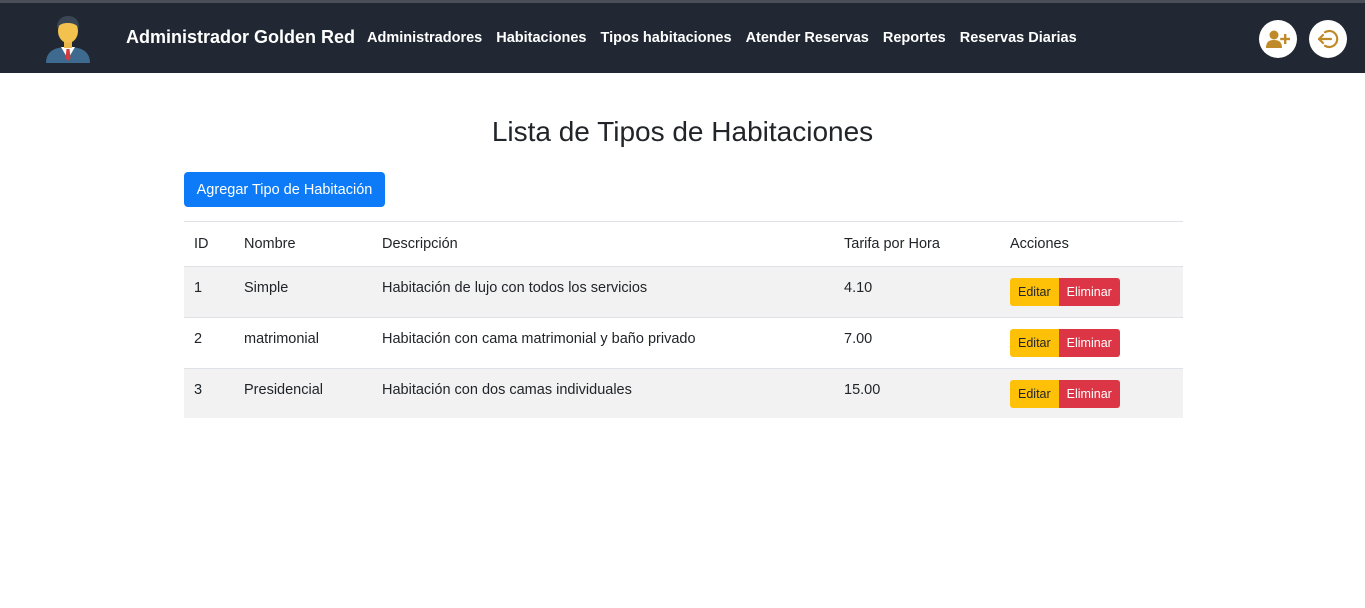 The height and width of the screenshot is (608, 1365). I want to click on logout-button, so click(1328, 39).